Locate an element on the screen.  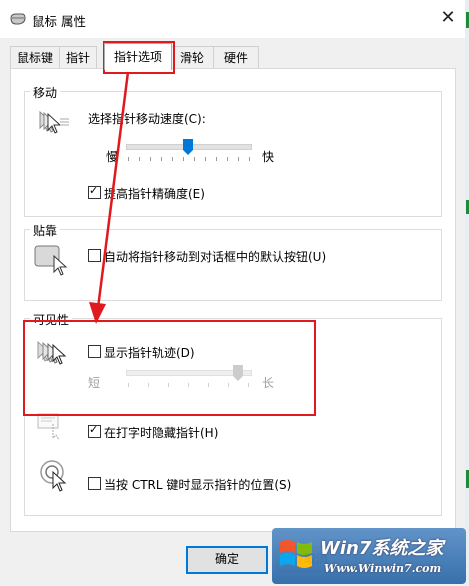
hide-while-typing-label: 在打字时隐藏指针(H) is located at coordinates (161, 433).